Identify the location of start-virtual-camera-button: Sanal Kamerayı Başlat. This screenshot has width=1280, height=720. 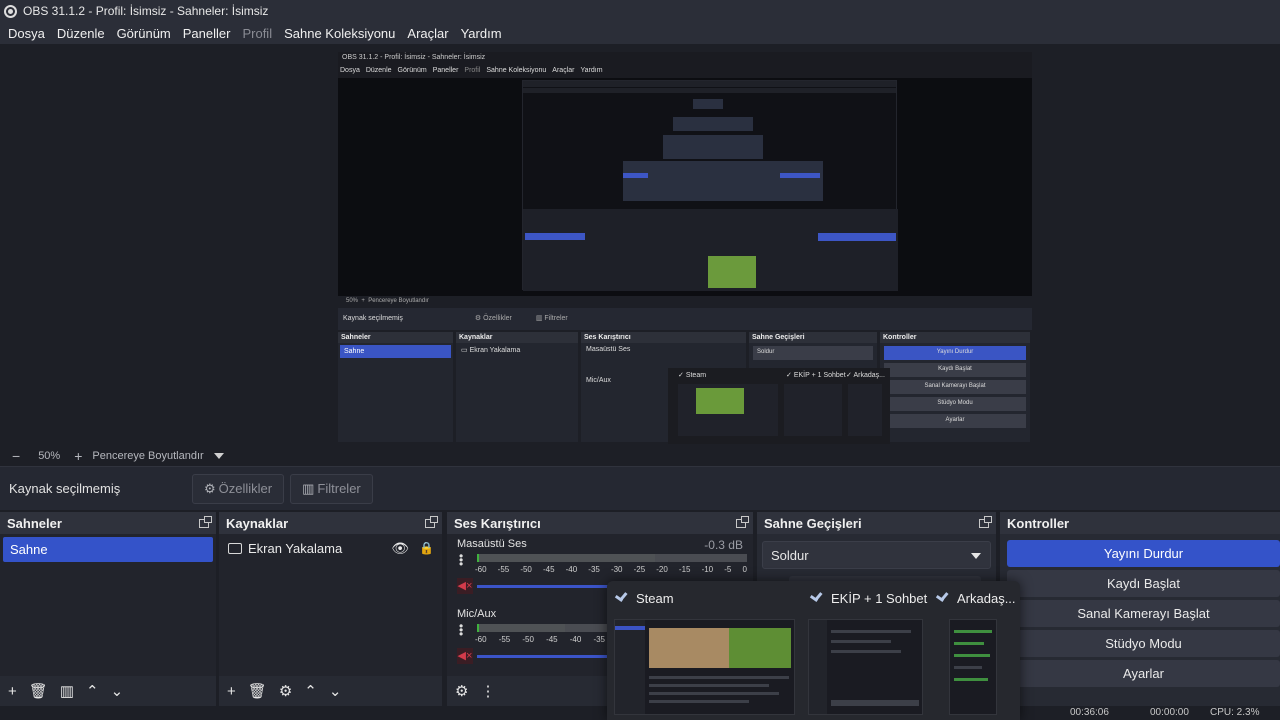
(1143, 613).